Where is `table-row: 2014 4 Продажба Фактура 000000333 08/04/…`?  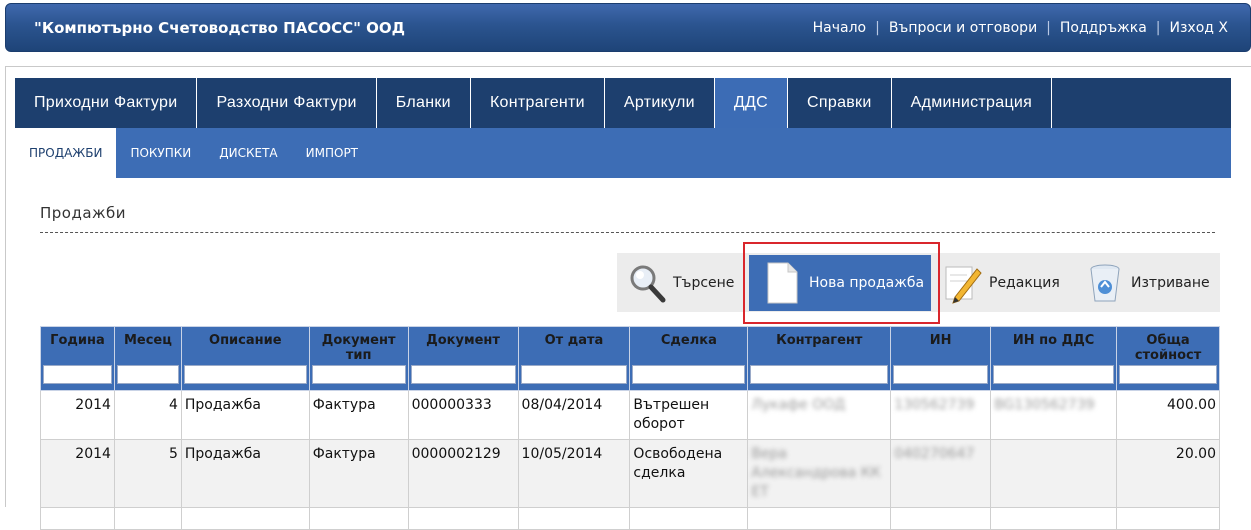 table-row: 2014 4 Продажба Фактура 000000333 08/04/… is located at coordinates (630, 415).